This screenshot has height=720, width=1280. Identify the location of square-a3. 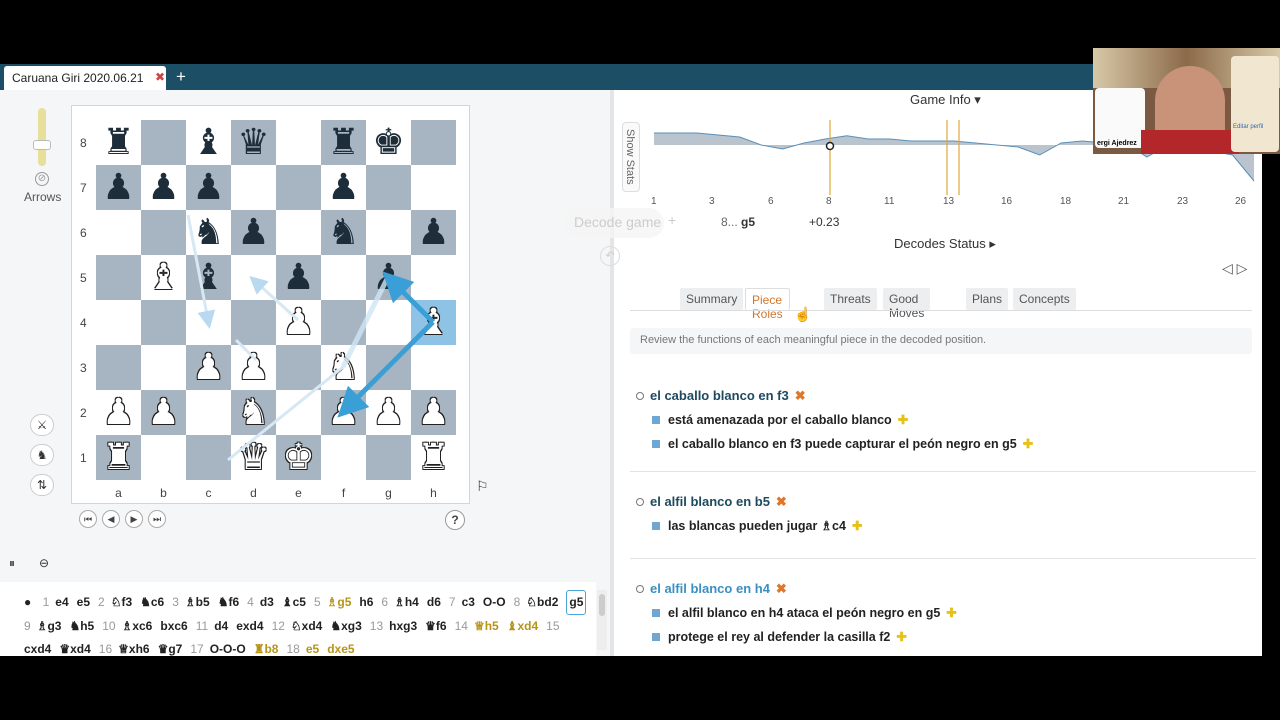
(118, 367).